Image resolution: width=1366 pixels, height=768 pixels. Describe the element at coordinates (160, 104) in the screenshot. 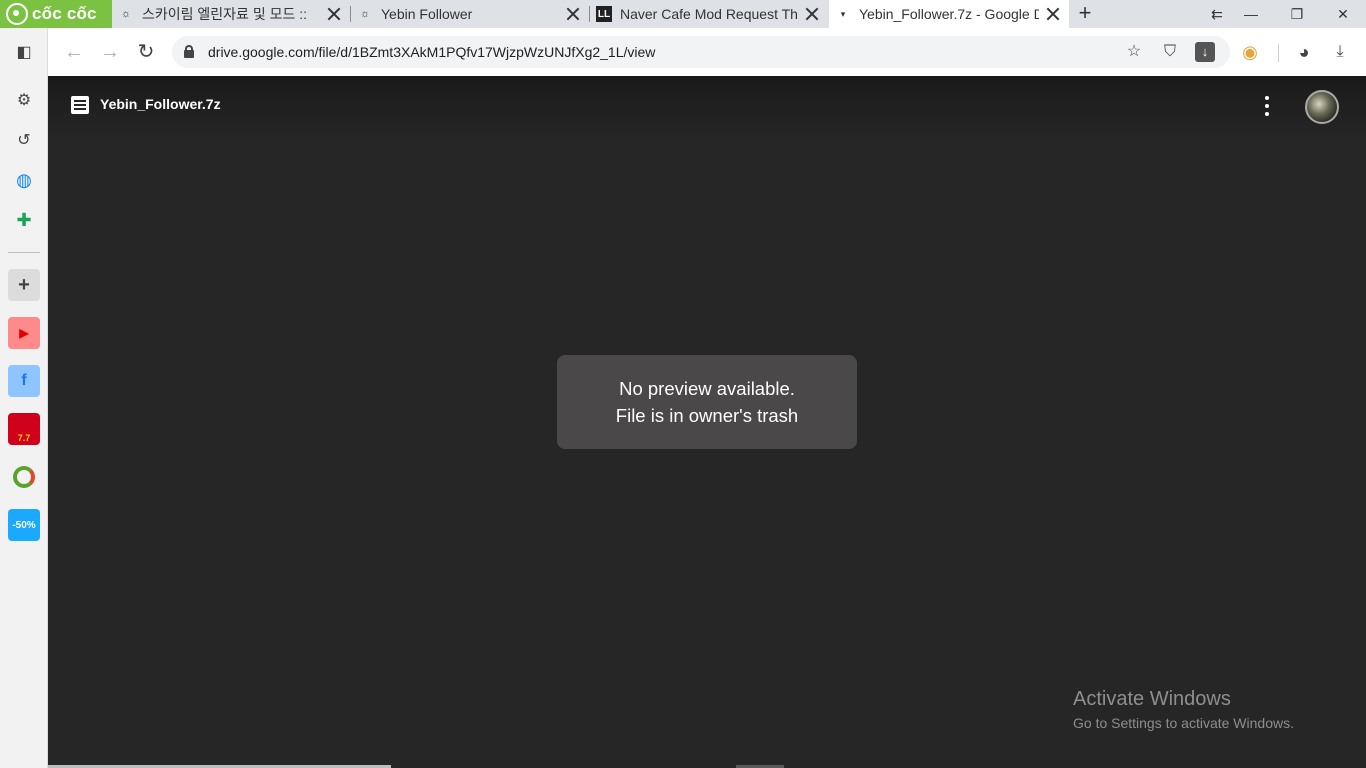

I see `file-name: Yebin_Follower.7z` at that location.